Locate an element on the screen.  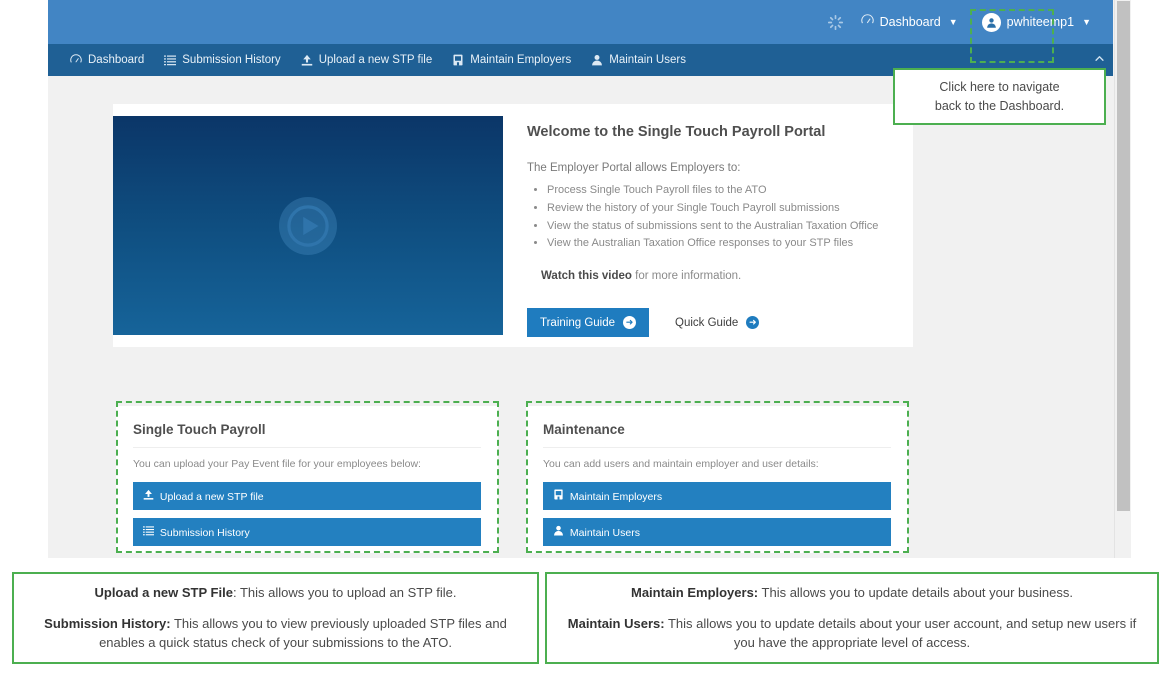
submission-history-button: Submission History is located at coordinates (307, 532).